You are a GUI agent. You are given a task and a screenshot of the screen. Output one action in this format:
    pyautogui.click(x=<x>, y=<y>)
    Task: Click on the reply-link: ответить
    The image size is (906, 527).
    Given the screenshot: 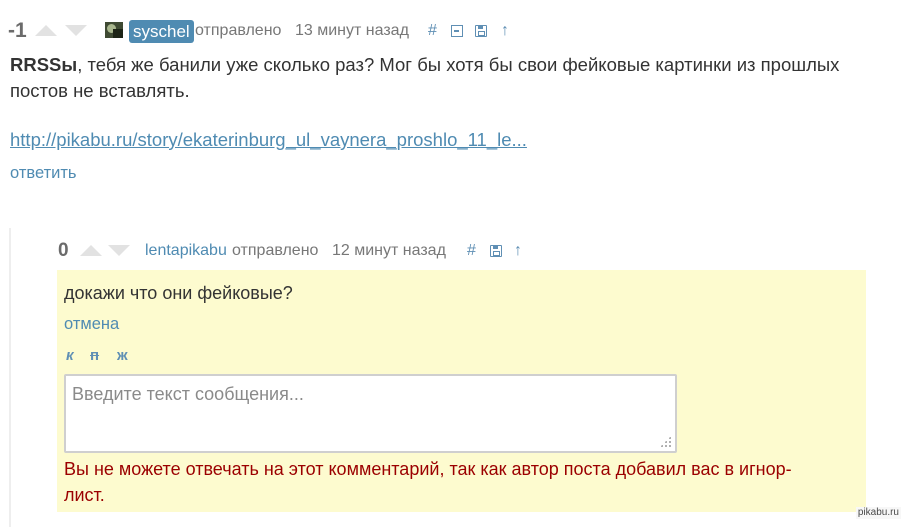 What is the action you would take?
    pyautogui.click(x=43, y=173)
    